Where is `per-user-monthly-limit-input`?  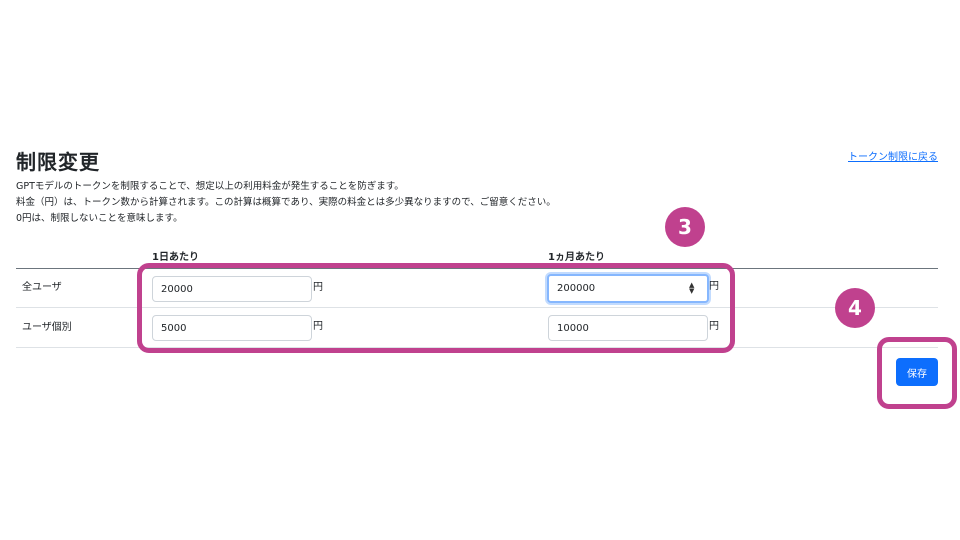 per-user-monthly-limit-input is located at coordinates (628, 328).